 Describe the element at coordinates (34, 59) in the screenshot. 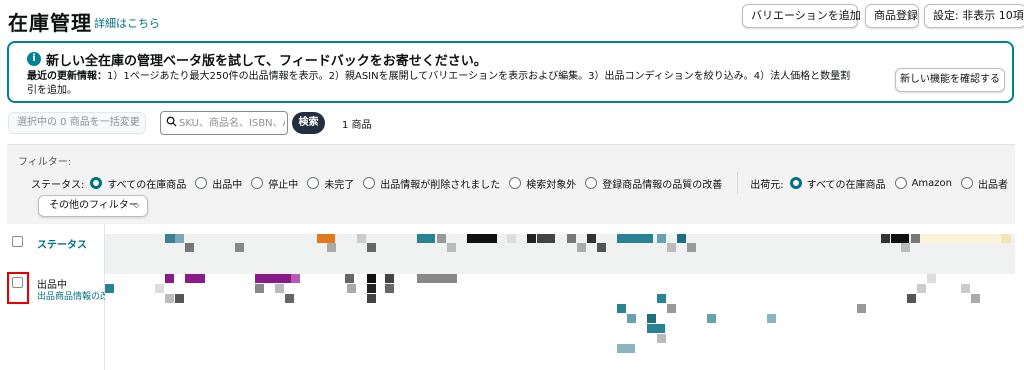

I see `info-icon: i` at that location.